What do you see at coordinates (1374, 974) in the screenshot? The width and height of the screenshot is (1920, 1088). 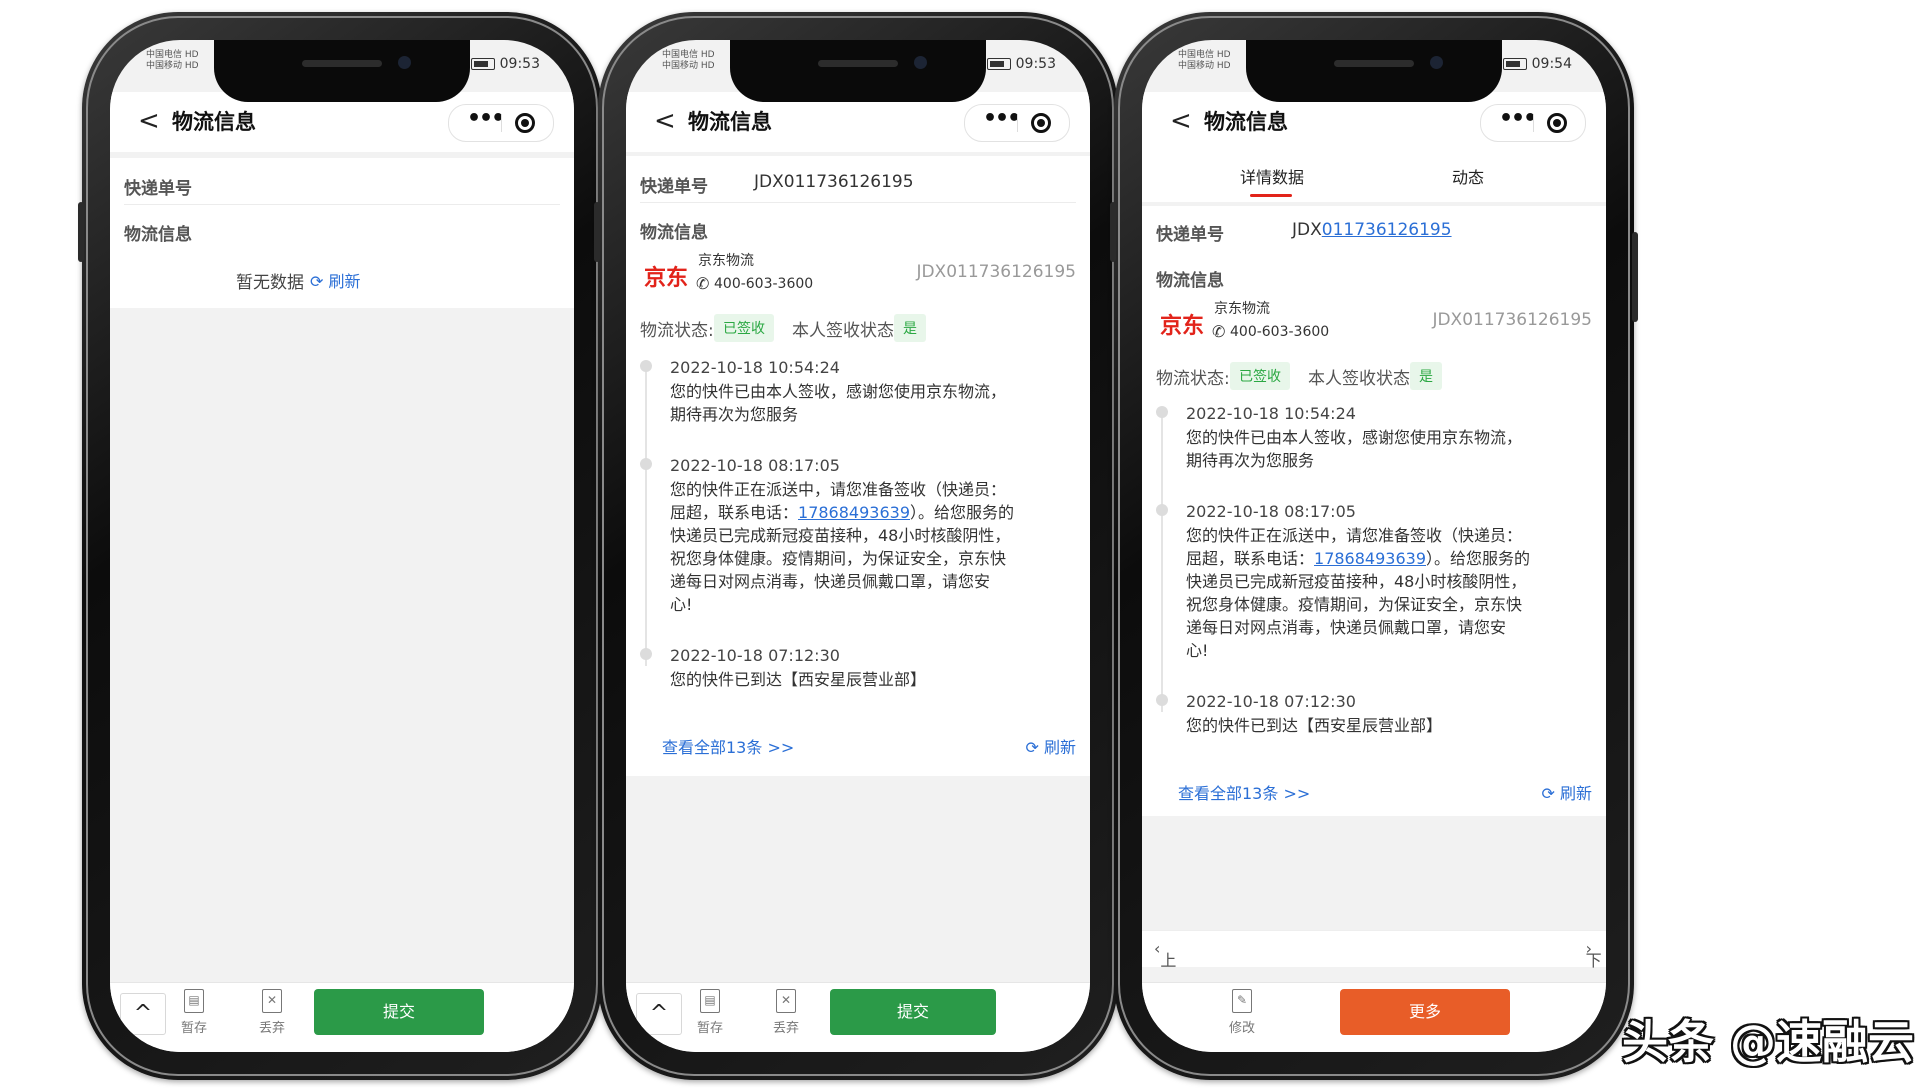 I see `record-pager: ‹ 上一条 下一条 ›` at bounding box center [1374, 974].